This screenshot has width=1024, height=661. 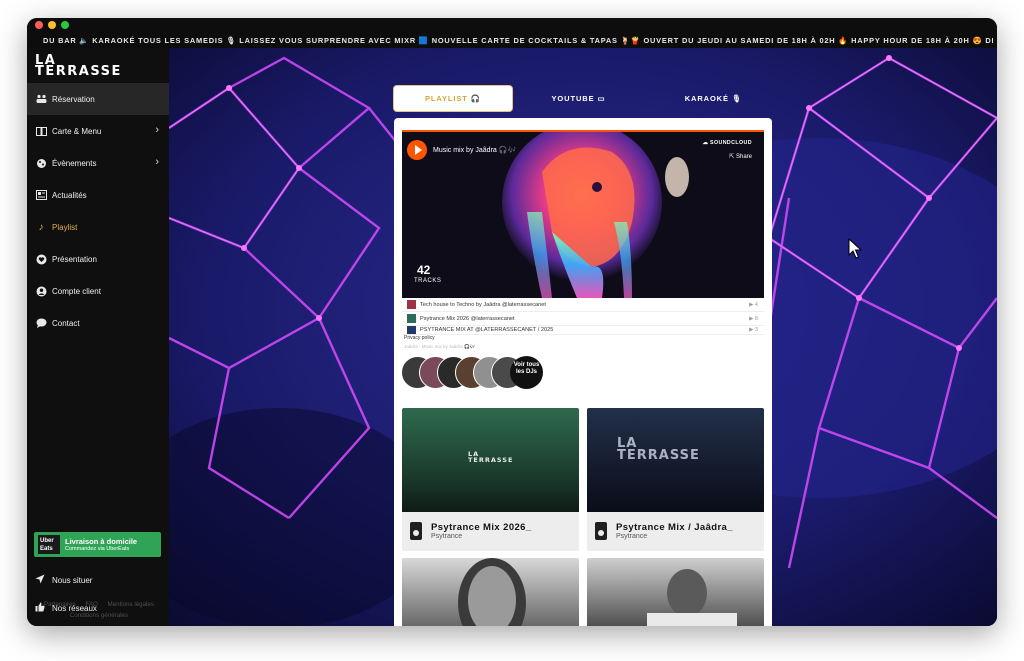 What do you see at coordinates (578, 98) in the screenshot?
I see `tab-youtube: YOUTUBE ▭` at bounding box center [578, 98].